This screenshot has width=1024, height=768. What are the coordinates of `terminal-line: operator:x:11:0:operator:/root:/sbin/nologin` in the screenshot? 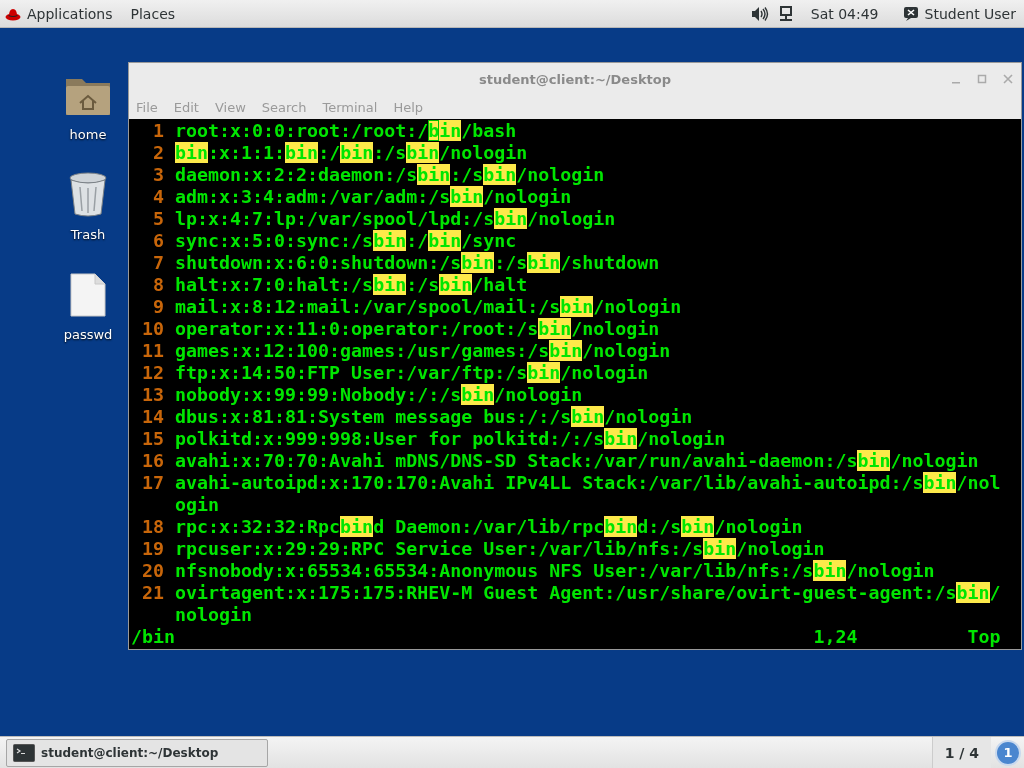 It's located at (418, 329).